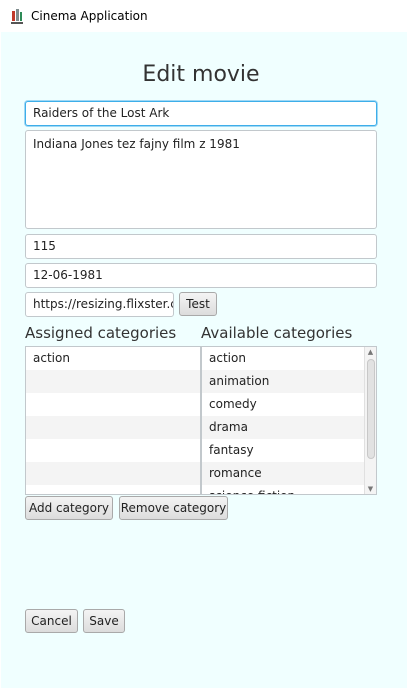 The width and height of the screenshot is (408, 689). I want to click on scroll-down-arrow-icon: ▼, so click(370, 489).